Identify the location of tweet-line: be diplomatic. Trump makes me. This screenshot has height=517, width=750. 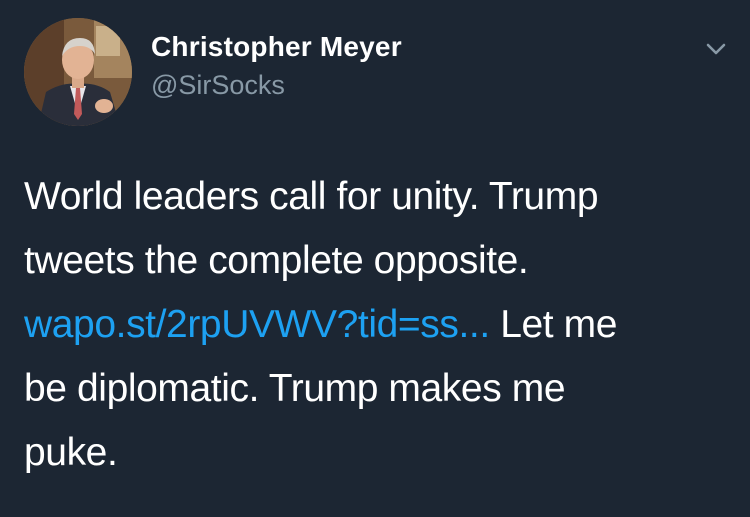
(295, 388).